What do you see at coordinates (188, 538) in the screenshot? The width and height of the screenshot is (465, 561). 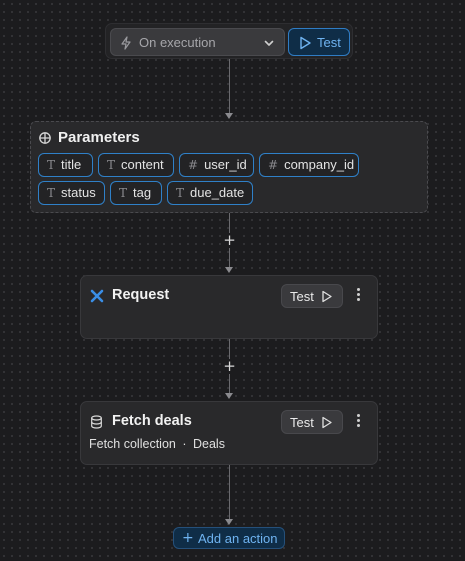 I see `plus-icon: +` at bounding box center [188, 538].